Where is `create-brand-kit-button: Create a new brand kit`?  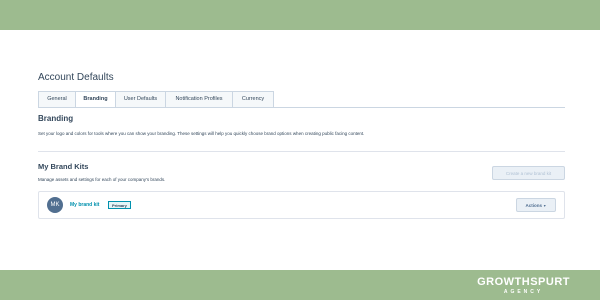
create-brand-kit-button: Create a new brand kit is located at coordinates (528, 173).